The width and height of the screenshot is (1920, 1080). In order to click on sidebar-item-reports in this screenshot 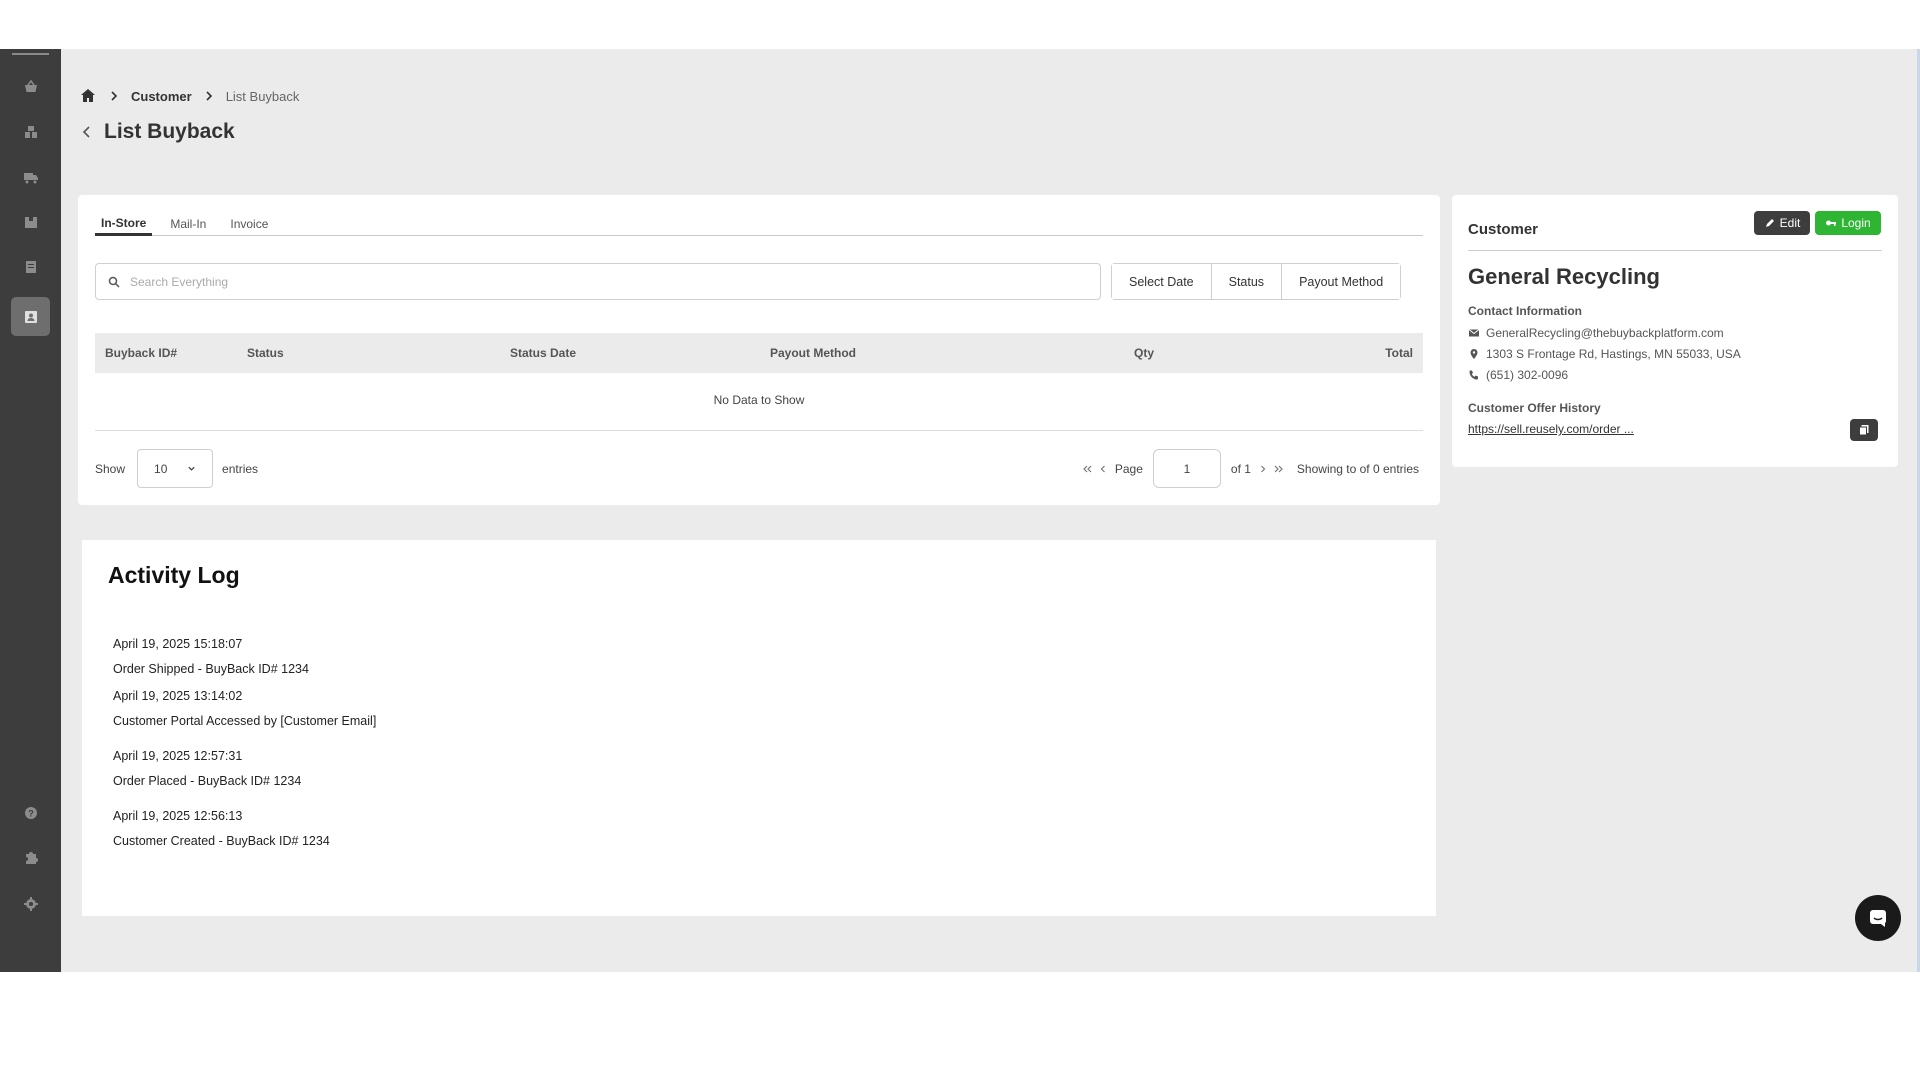, I will do `click(30, 266)`.